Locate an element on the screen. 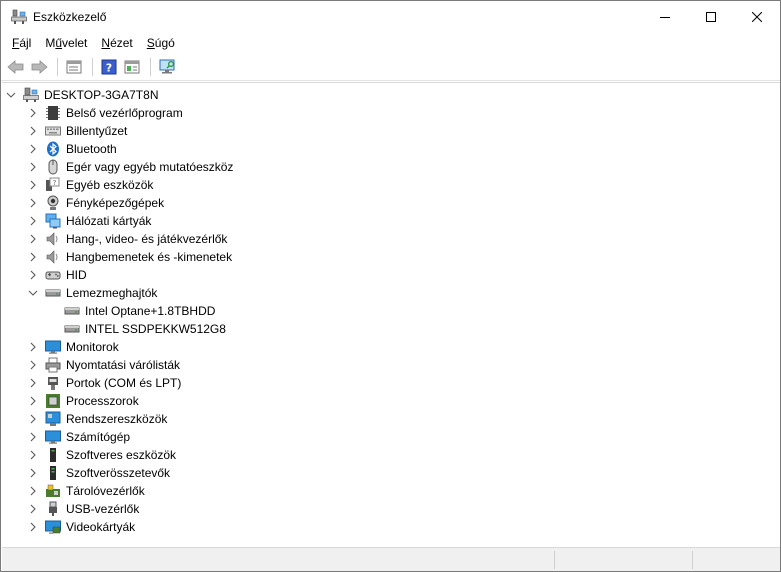  tree-category: Portok (COM és LPT) is located at coordinates (104, 383).